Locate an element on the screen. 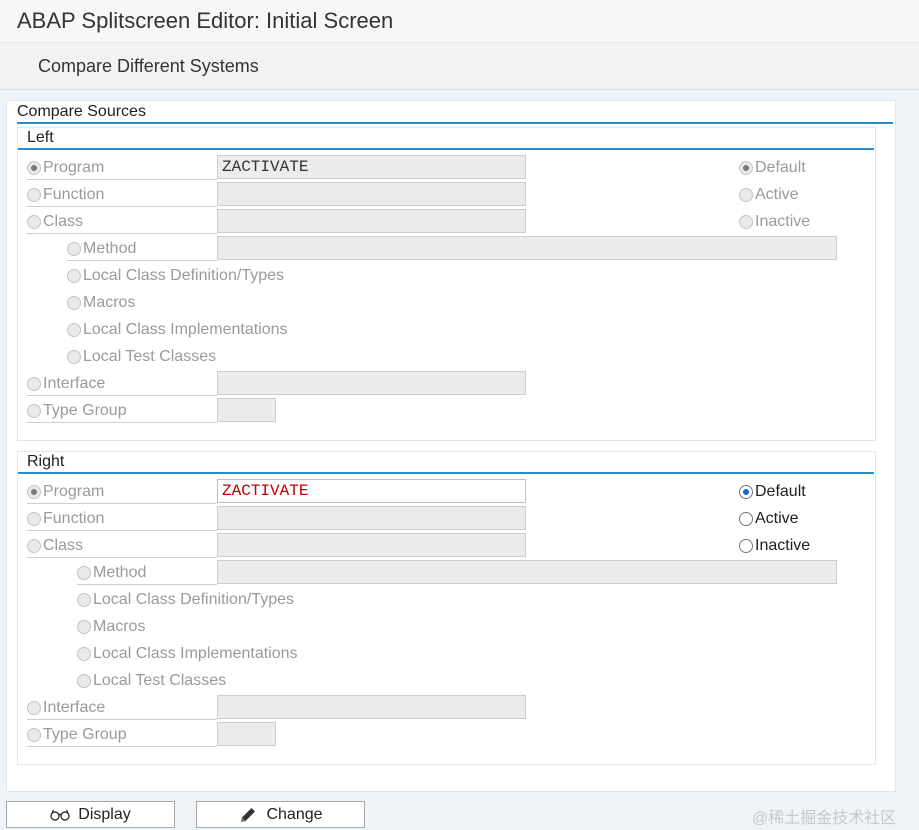 The height and width of the screenshot is (830, 919). right-program-field: ZACTIVATE is located at coordinates (371, 491).